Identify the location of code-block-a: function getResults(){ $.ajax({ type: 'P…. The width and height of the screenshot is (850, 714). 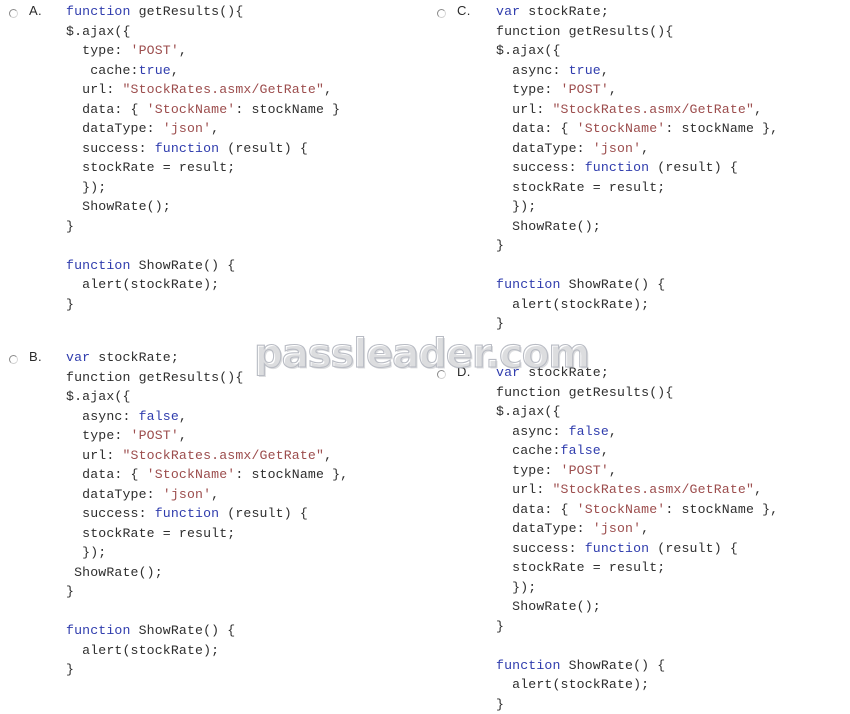
(203, 158).